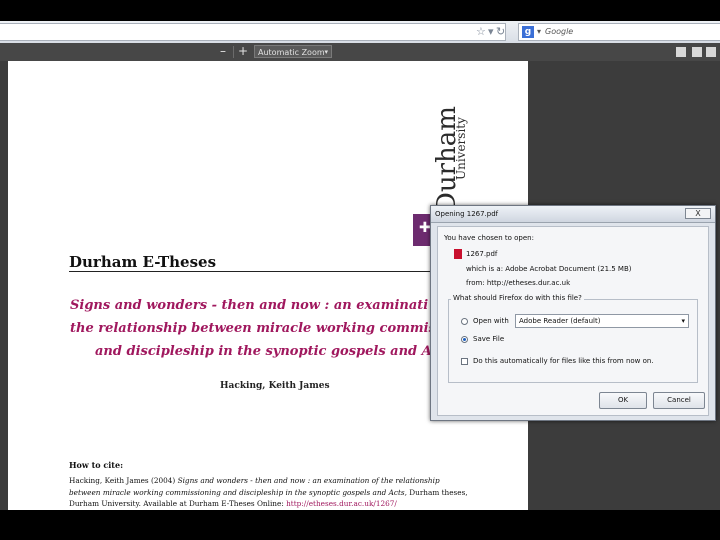  Describe the element at coordinates (467, 214) in the screenshot. I see `dialog-title: Opening 1267.pdf` at that location.